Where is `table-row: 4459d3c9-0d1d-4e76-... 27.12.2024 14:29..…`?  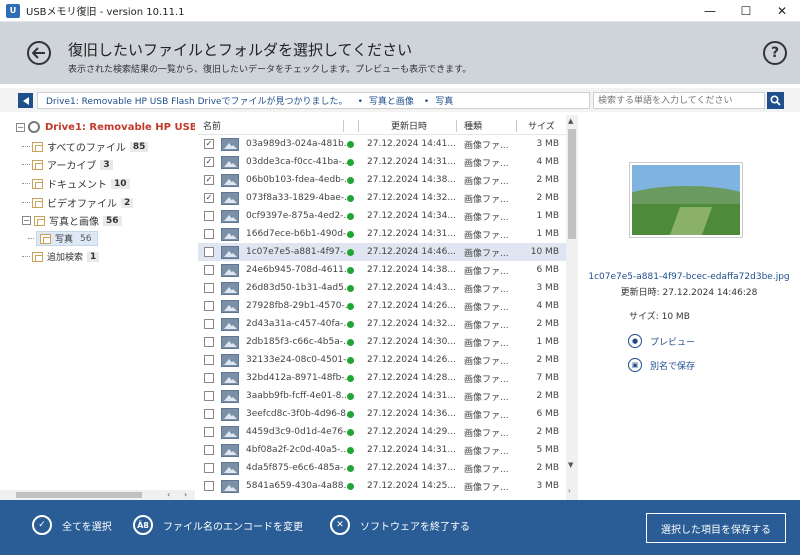 table-row: 4459d3c9-0d1d-4e76-... 27.12.2024 14:29..… is located at coordinates (382, 432).